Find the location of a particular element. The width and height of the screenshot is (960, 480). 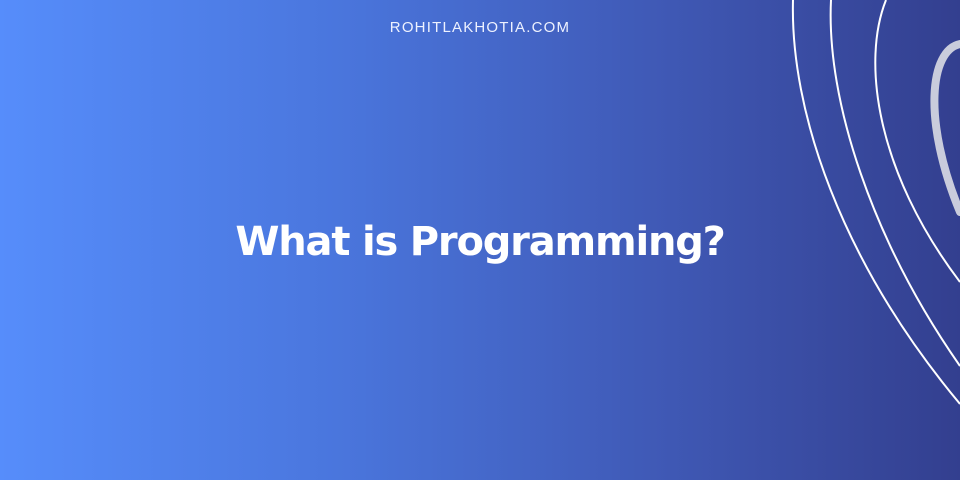

site-name: ROHITLAKHOTIA.COM is located at coordinates (480, 27).